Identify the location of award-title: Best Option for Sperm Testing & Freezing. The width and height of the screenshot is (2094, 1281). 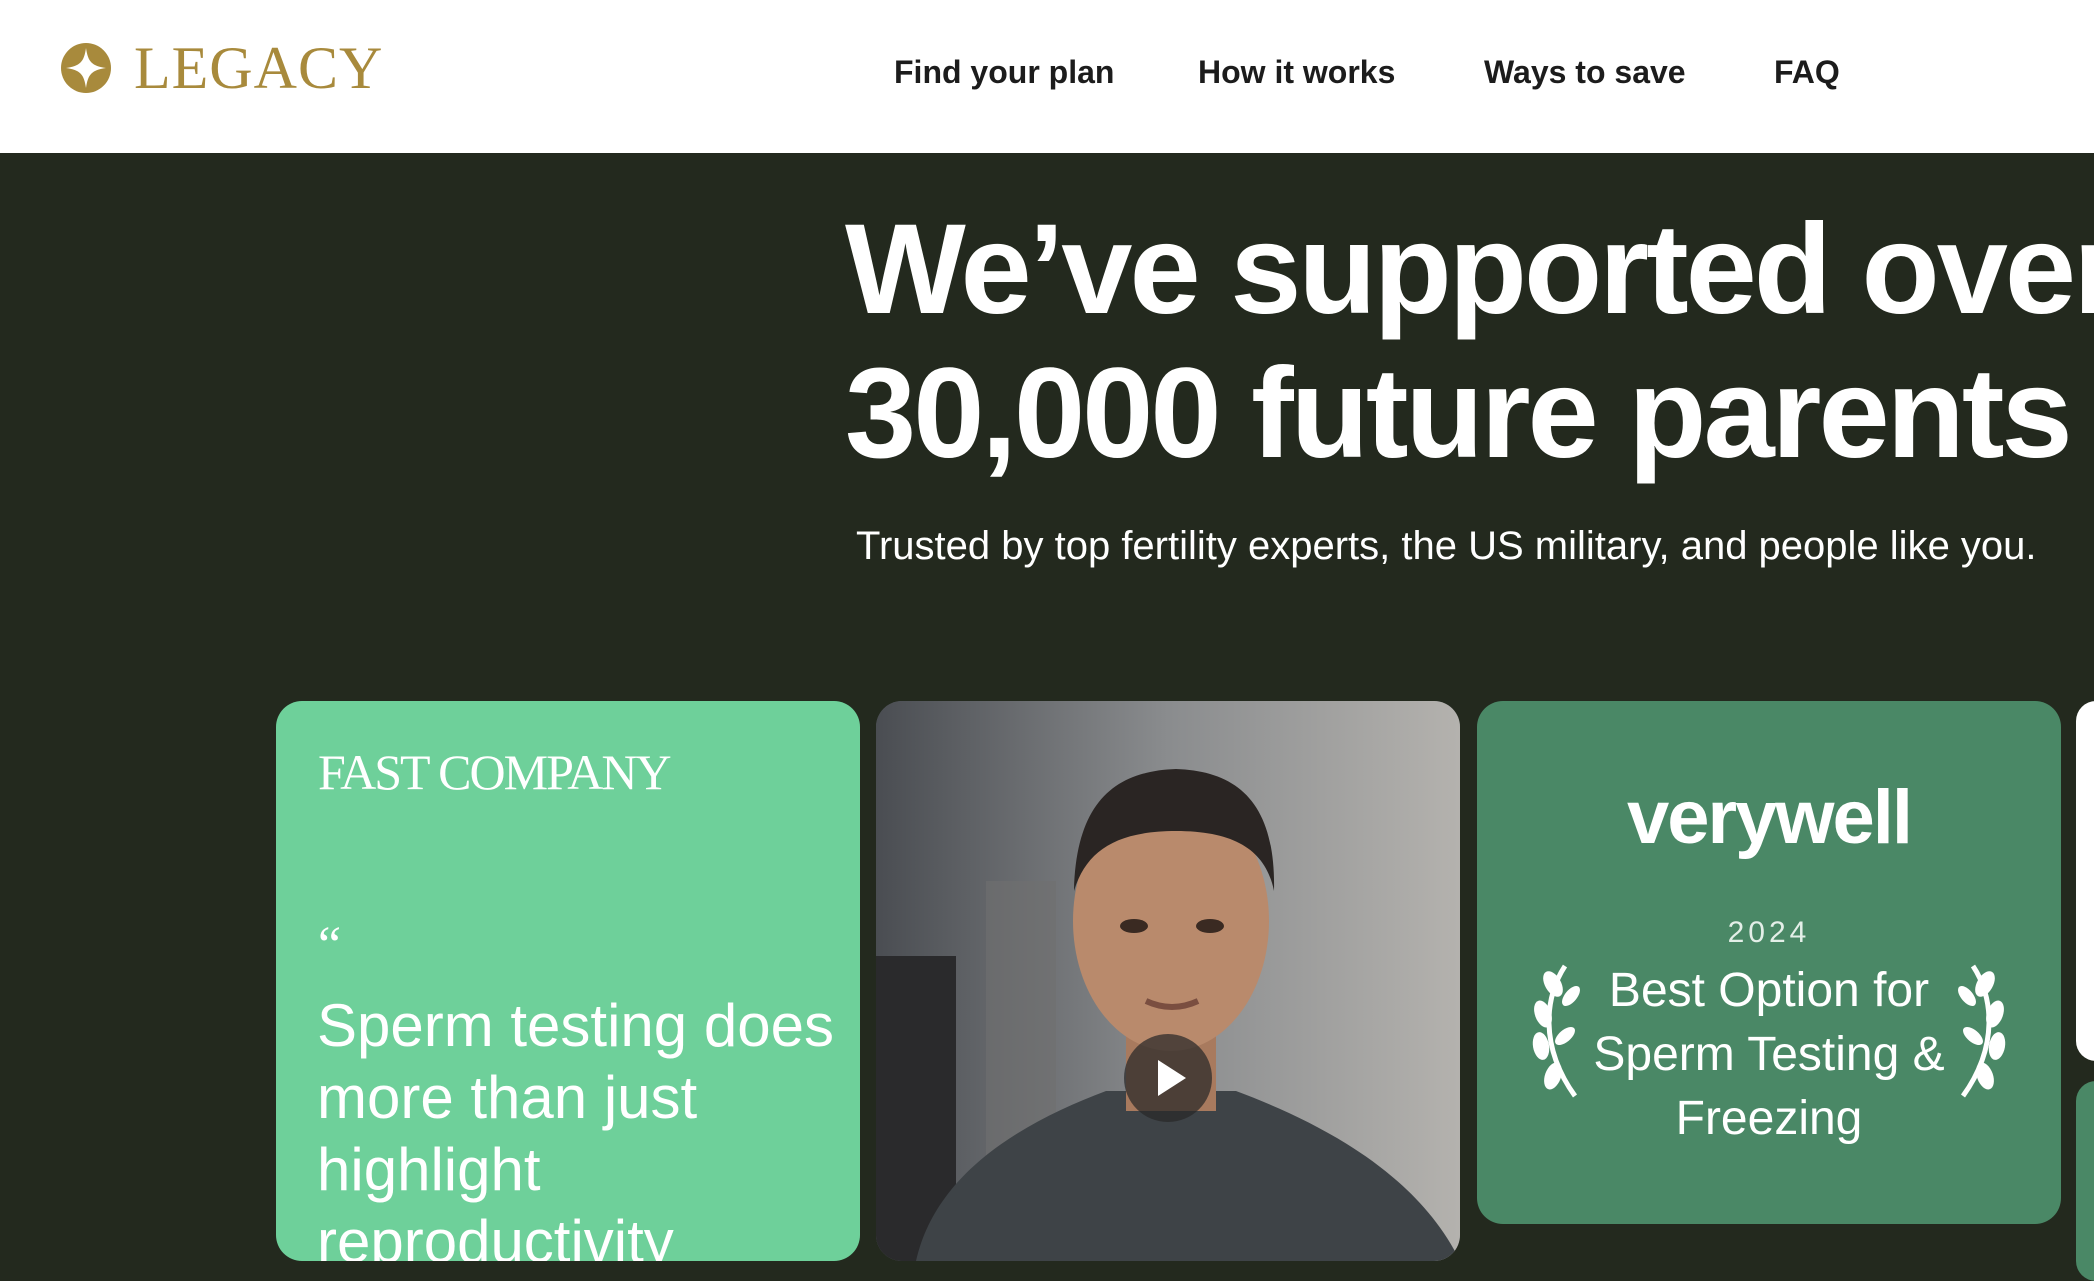
(1769, 1054).